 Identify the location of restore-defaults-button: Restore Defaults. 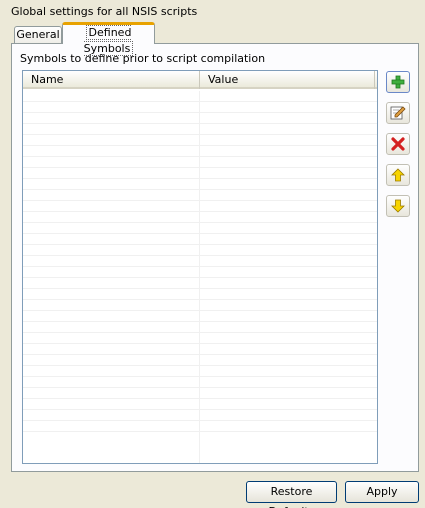
(291, 494).